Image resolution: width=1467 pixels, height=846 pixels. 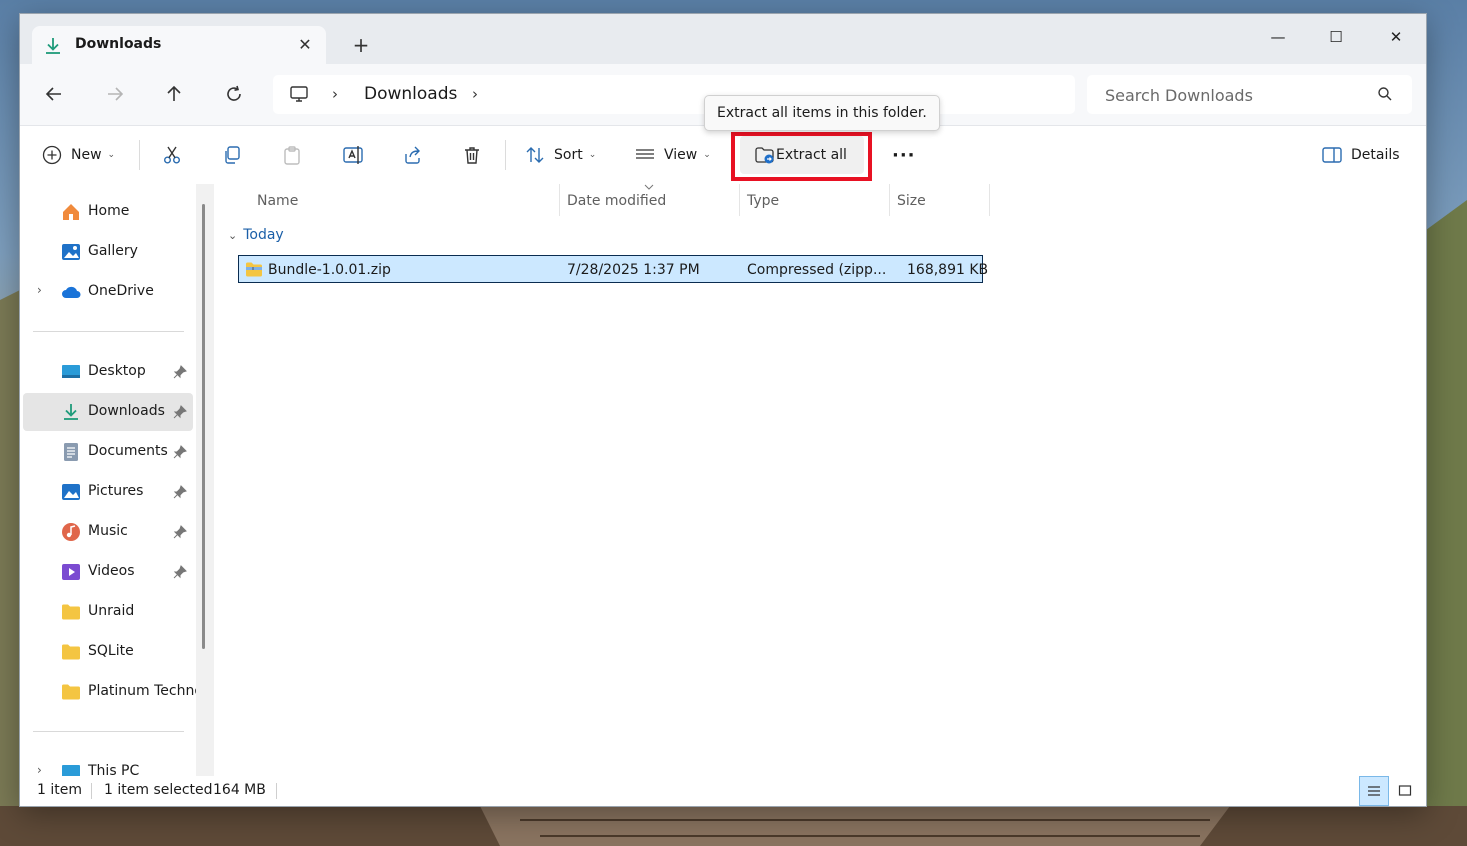 What do you see at coordinates (412, 155) in the screenshot?
I see `share-button` at bounding box center [412, 155].